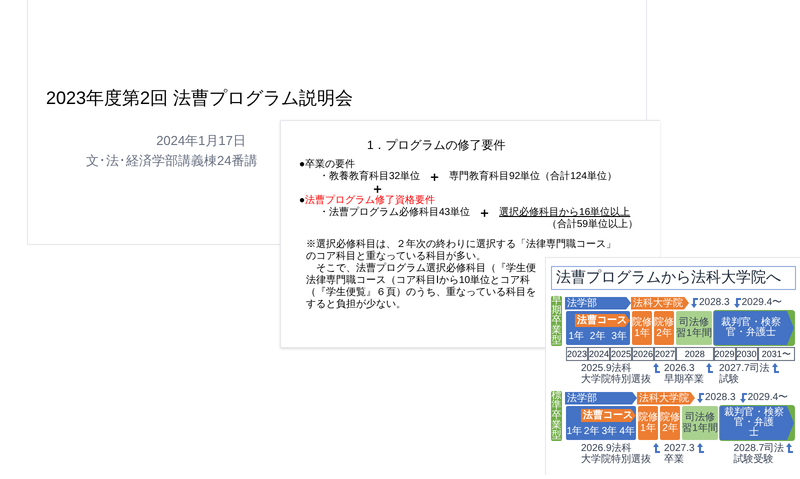  Describe the element at coordinates (599, 354) in the screenshot. I see `year-cell: 2024` at that location.